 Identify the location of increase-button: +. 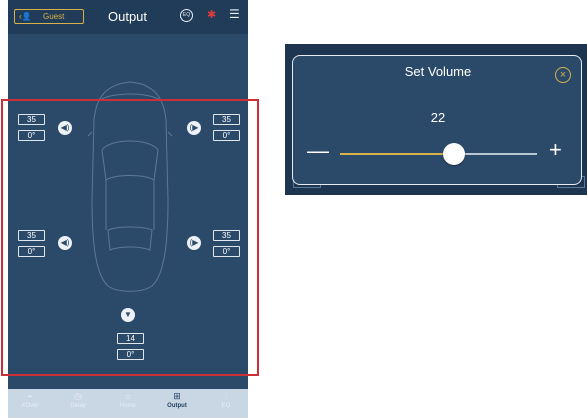
(555, 150).